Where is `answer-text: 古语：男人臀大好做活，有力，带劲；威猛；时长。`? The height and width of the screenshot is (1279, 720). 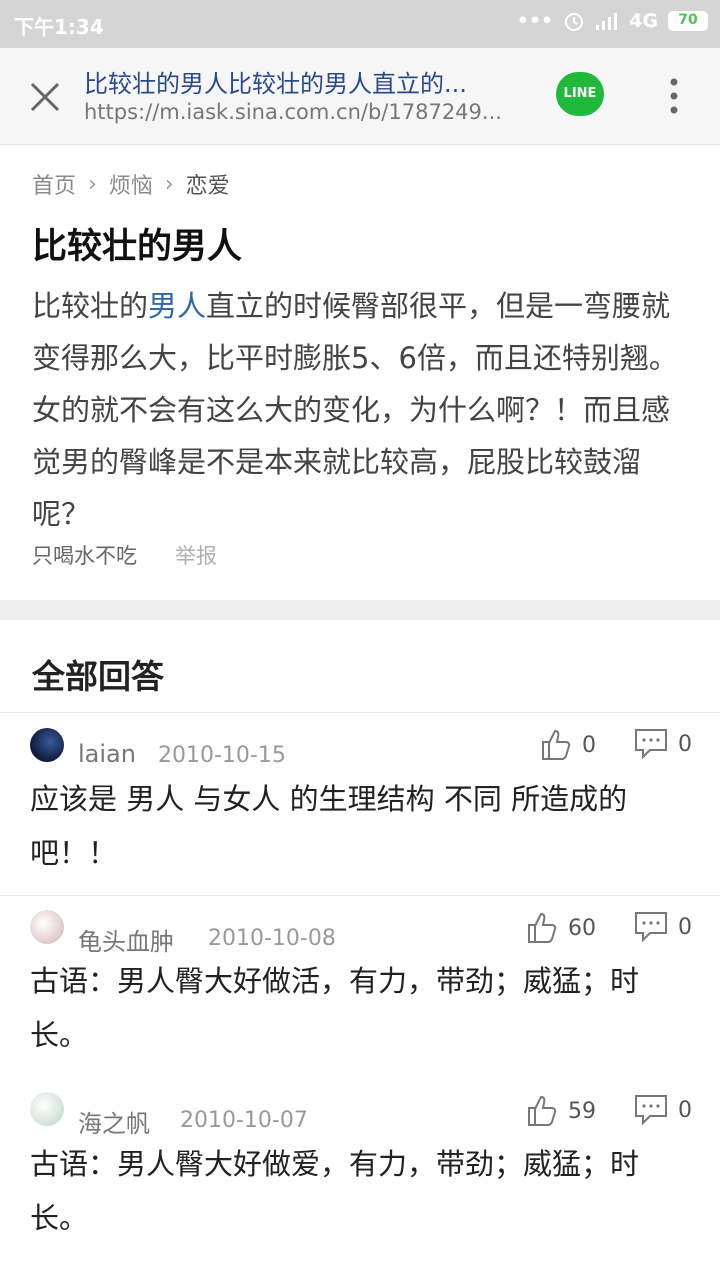 answer-text: 古语：男人臀大好做活，有力，带劲；威猛；时长。 is located at coordinates (335, 1008).